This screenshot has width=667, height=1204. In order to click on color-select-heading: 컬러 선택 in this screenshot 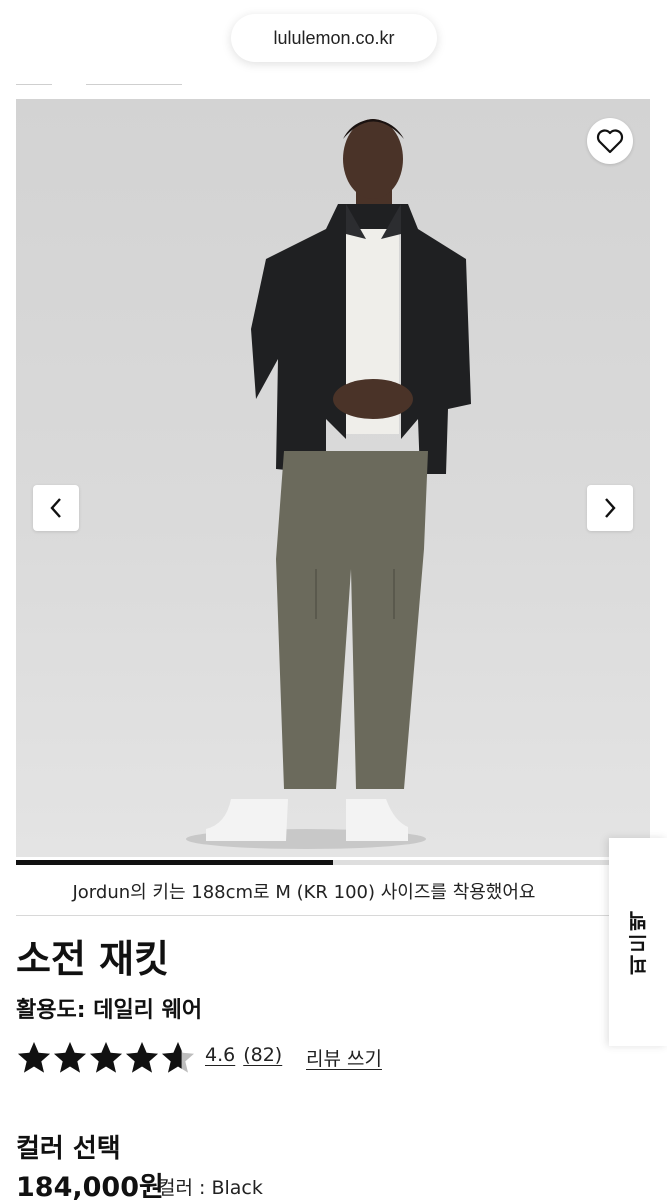, I will do `click(68, 1149)`.